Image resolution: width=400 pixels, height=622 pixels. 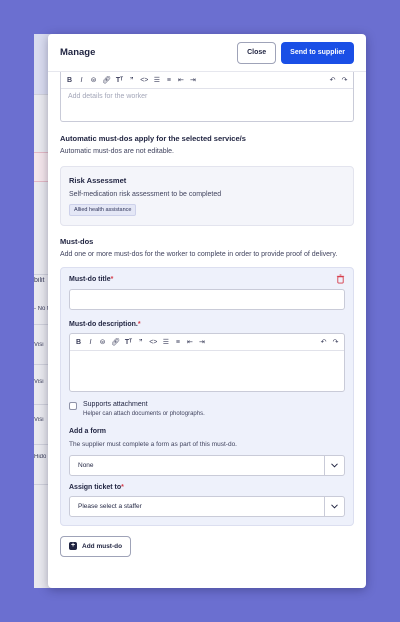 I want to click on form-select-value: None, so click(x=86, y=465).